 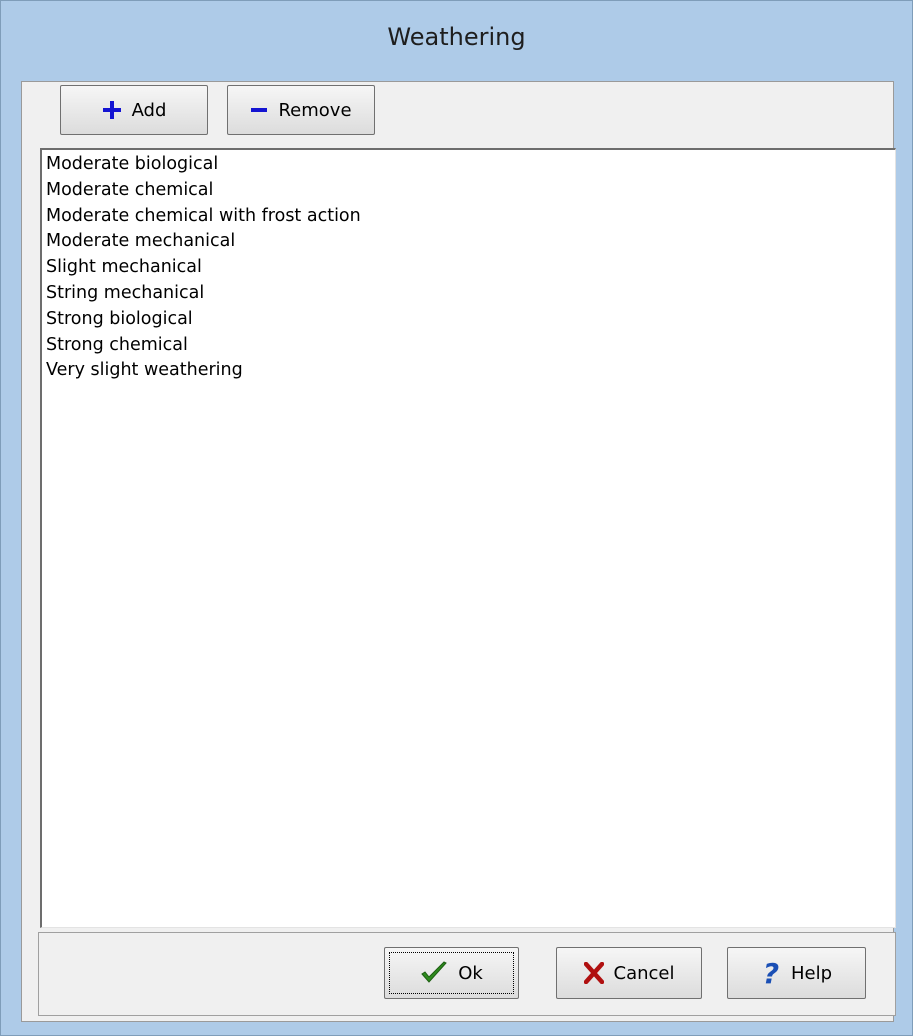 What do you see at coordinates (644, 973) in the screenshot?
I see `cancel-button-label: Cancel` at bounding box center [644, 973].